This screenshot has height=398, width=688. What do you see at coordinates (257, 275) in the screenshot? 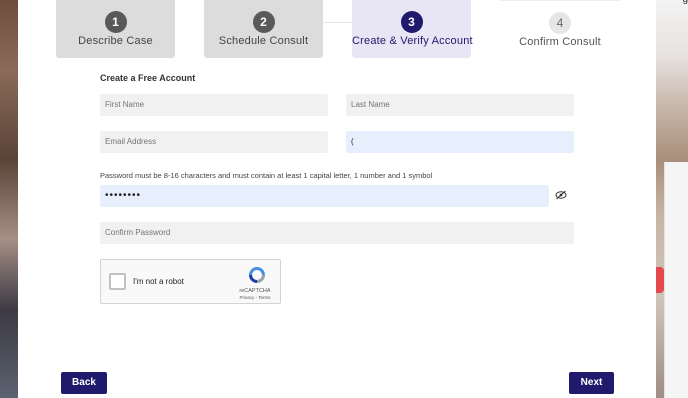
I see `recaptcha-logo-icon` at bounding box center [257, 275].